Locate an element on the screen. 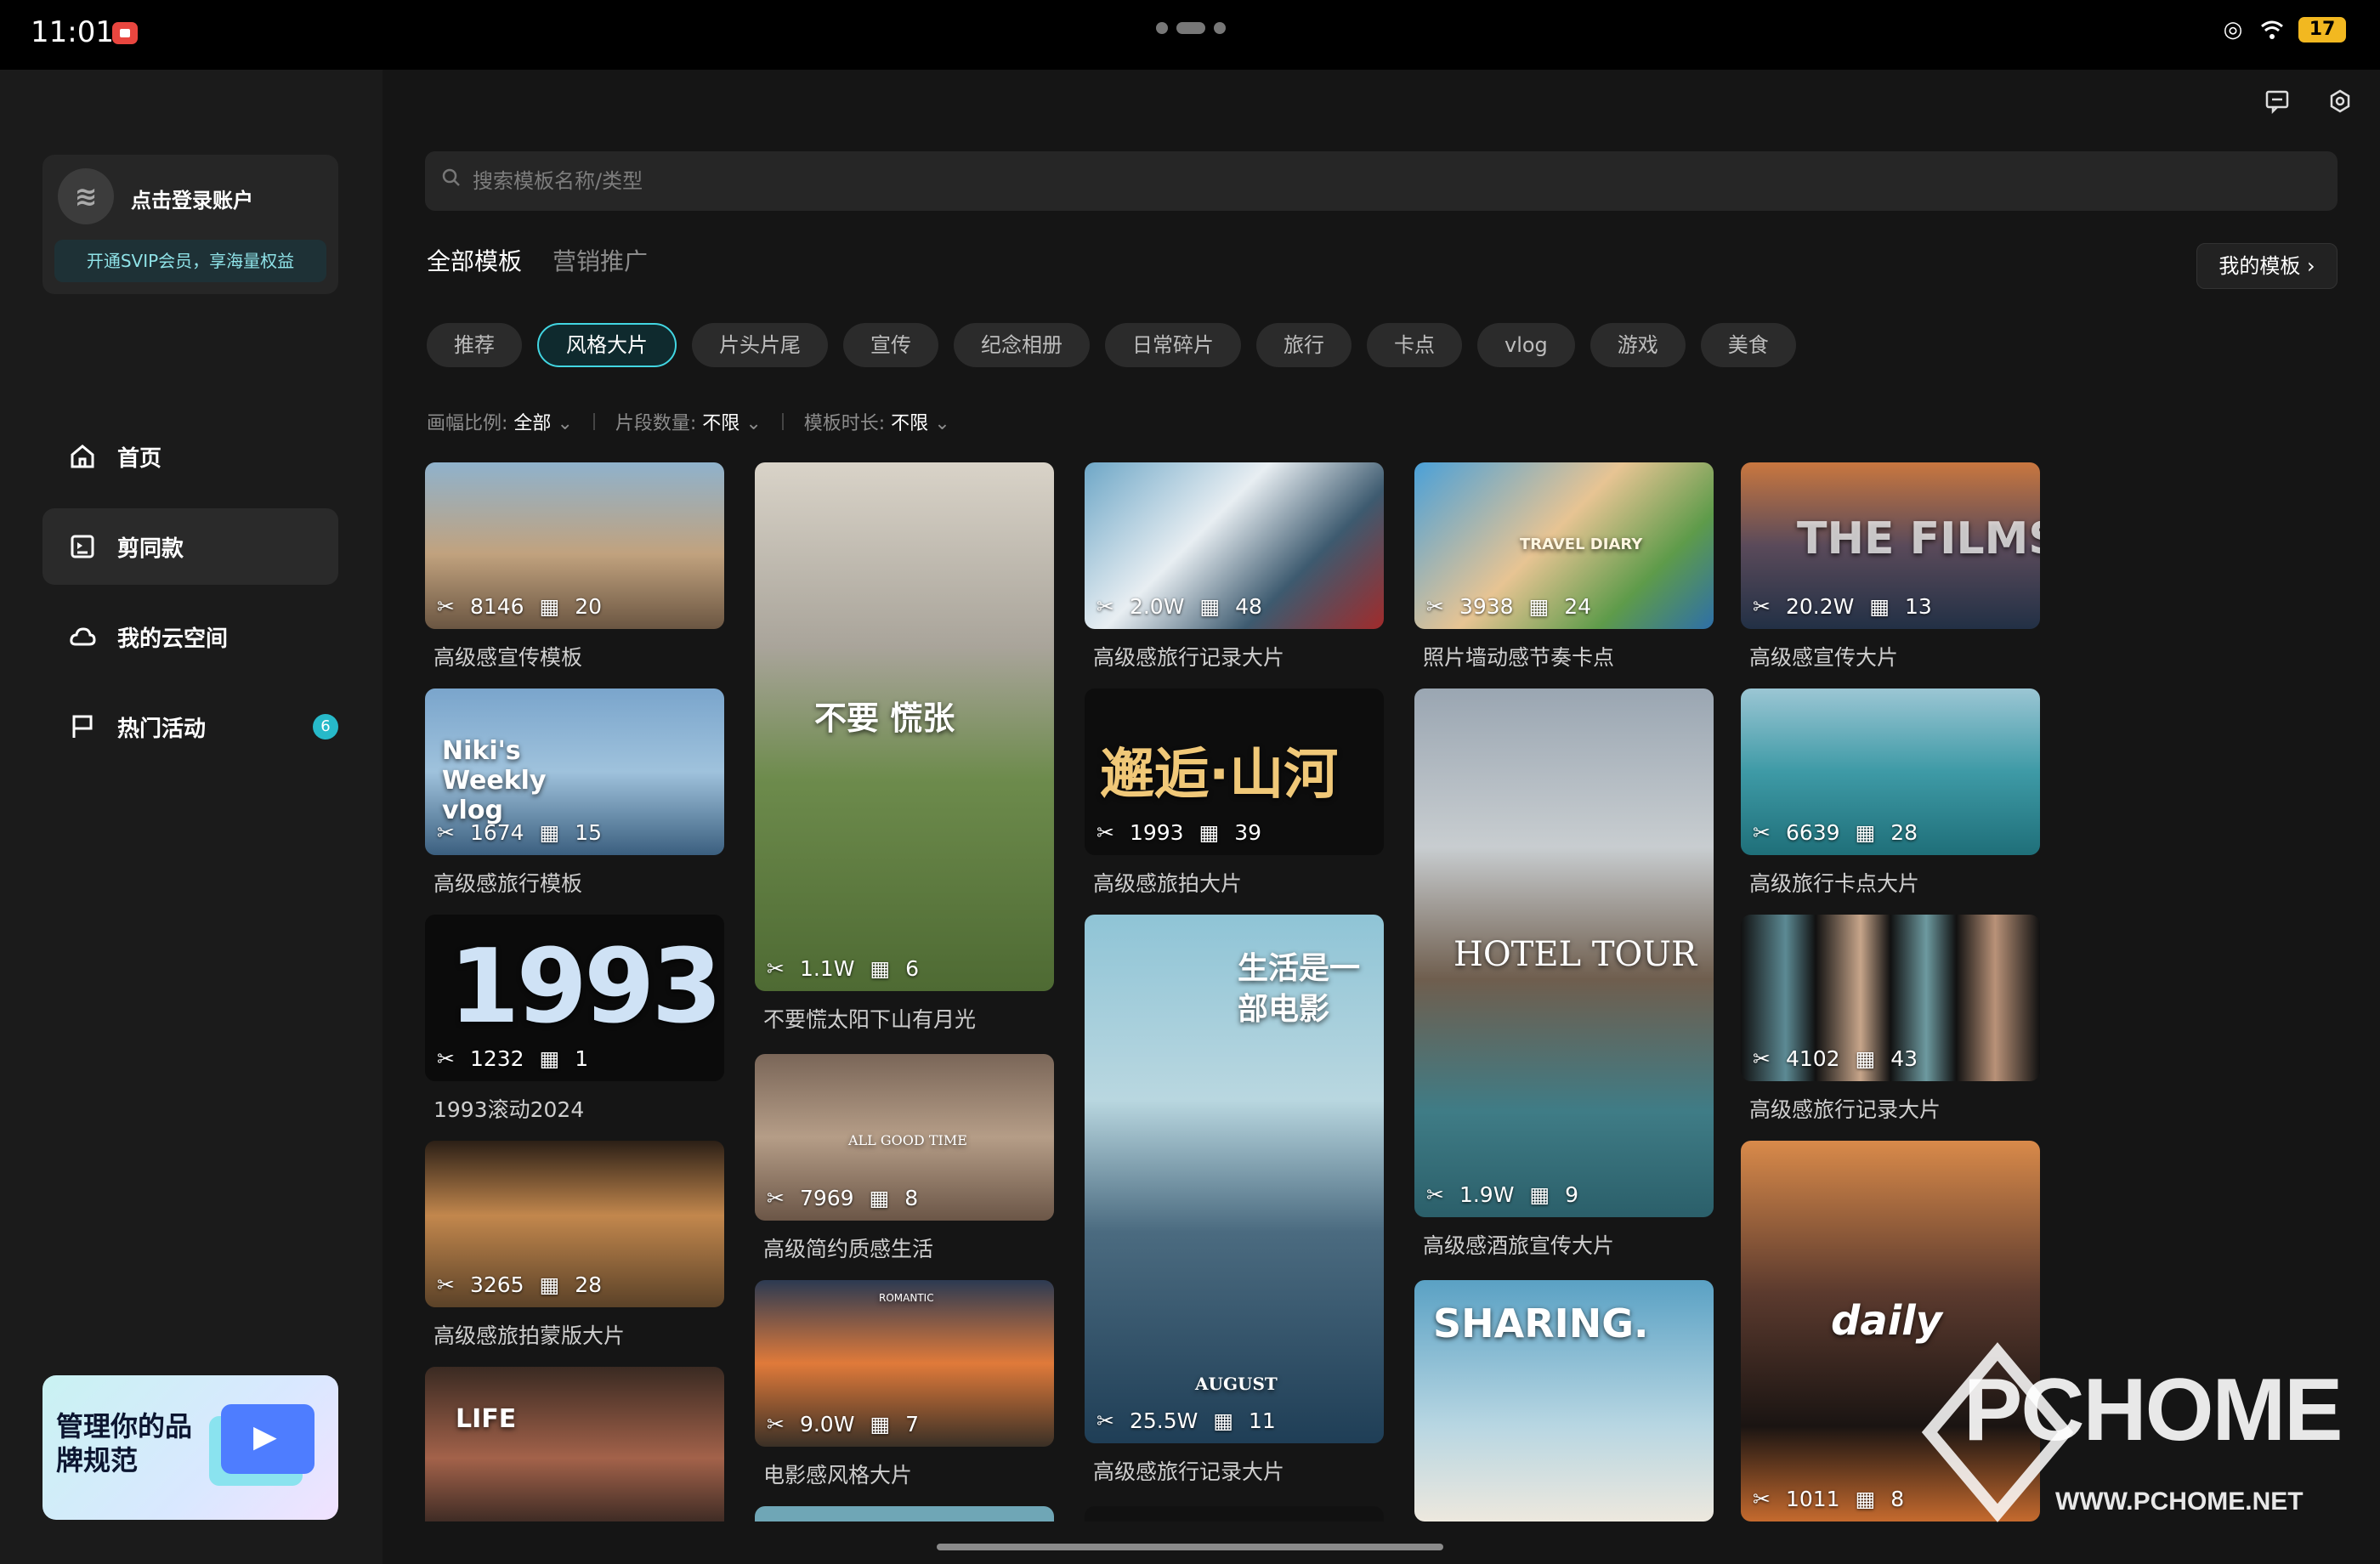 Image resolution: width=2380 pixels, height=1564 pixels. chip-travel: 旅行 is located at coordinates (1304, 345).